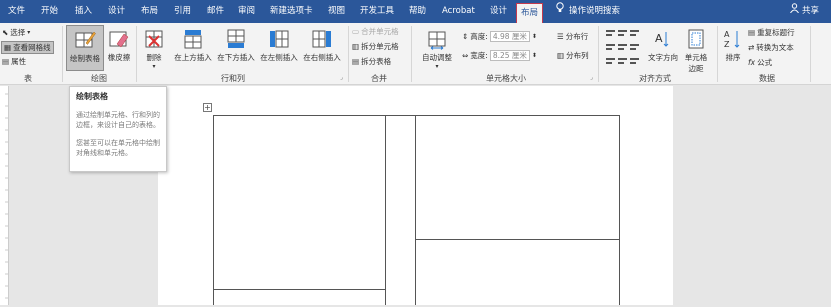 The image size is (831, 307). Describe the element at coordinates (733, 57) in the screenshot. I see `sort-label: 排序` at that location.